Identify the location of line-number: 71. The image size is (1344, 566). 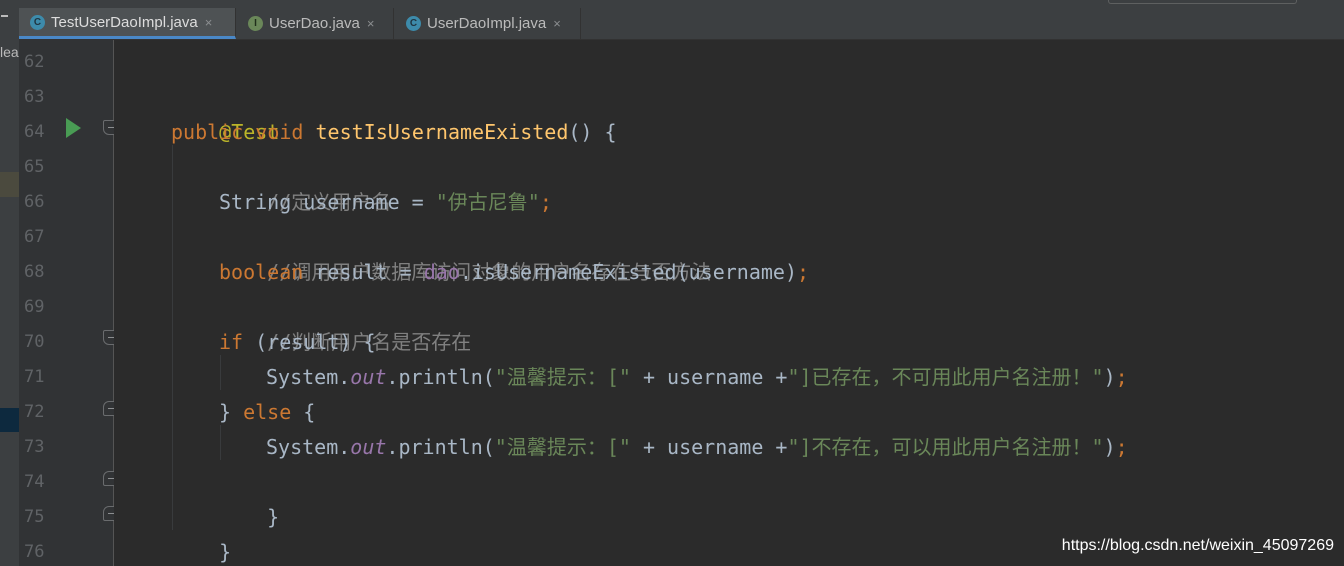
(34, 377).